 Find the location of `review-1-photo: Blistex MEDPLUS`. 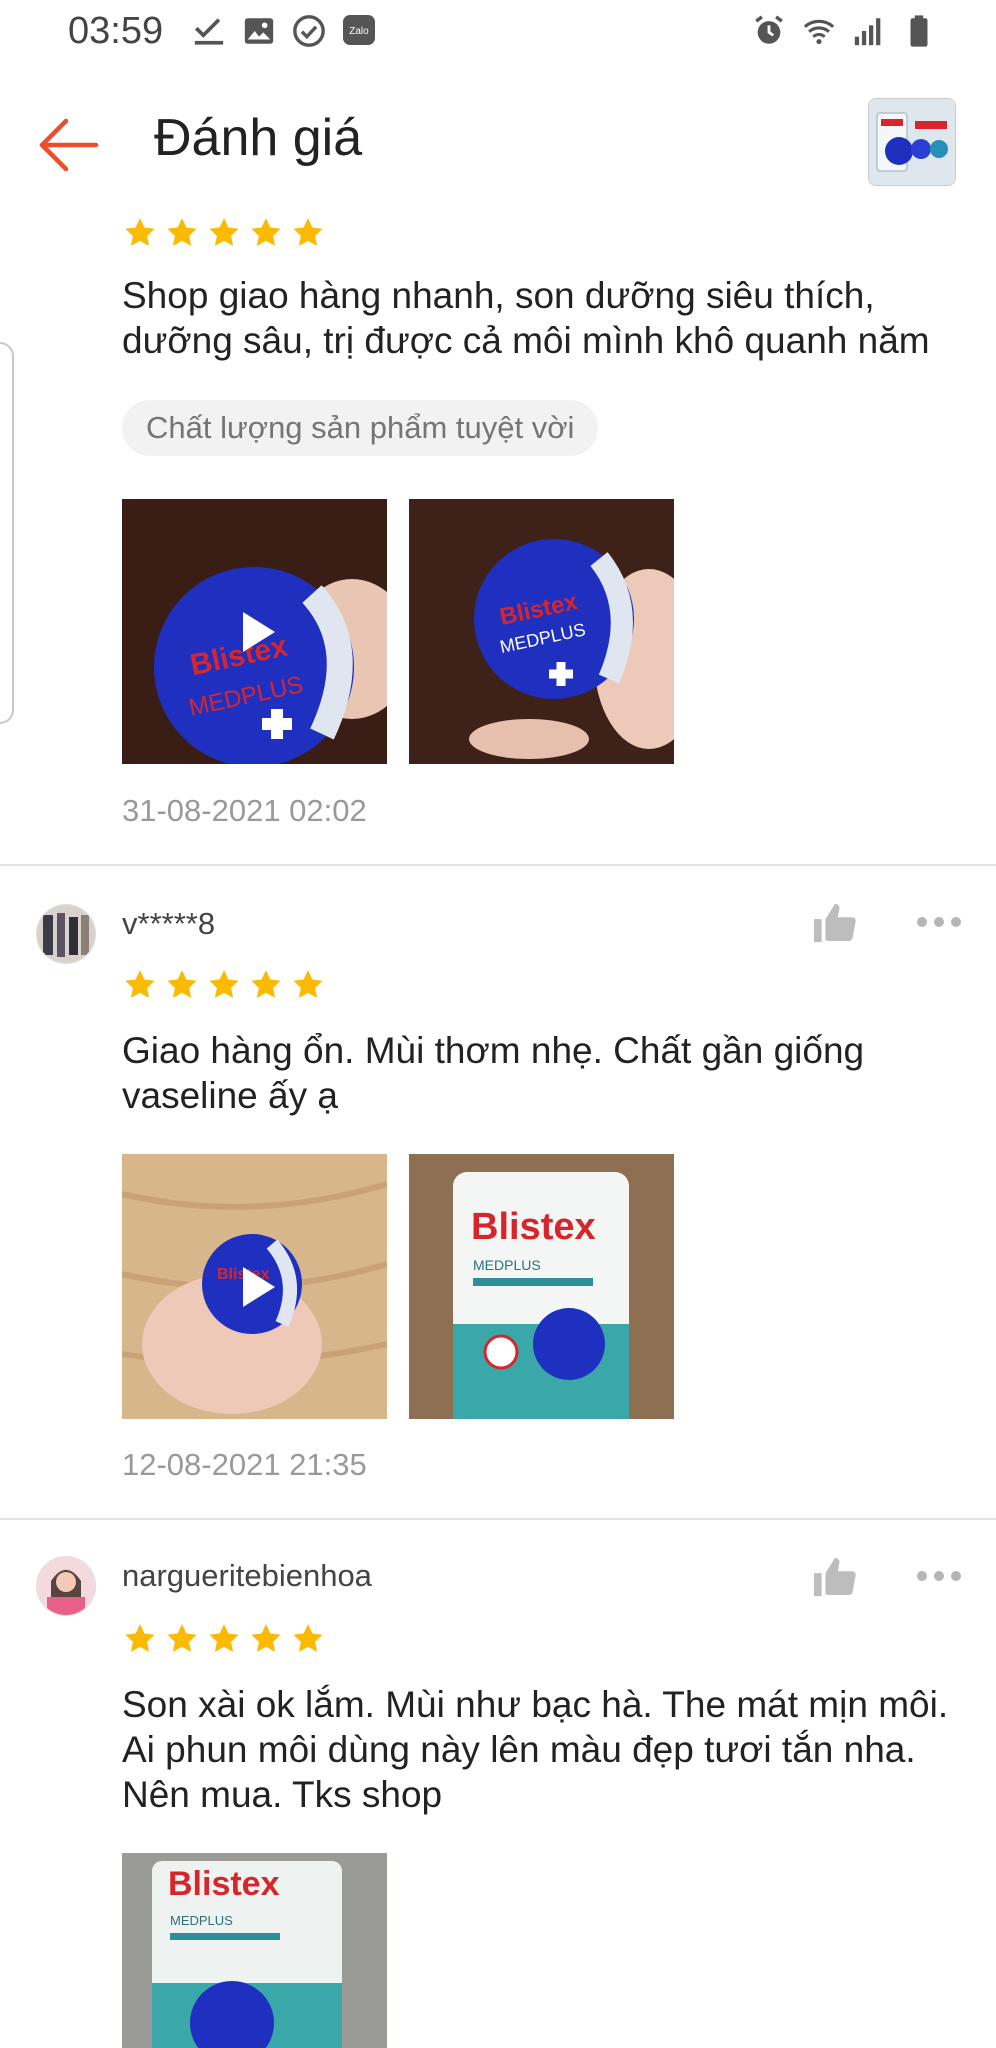

review-1-photo: Blistex MEDPLUS is located at coordinates (541, 631).